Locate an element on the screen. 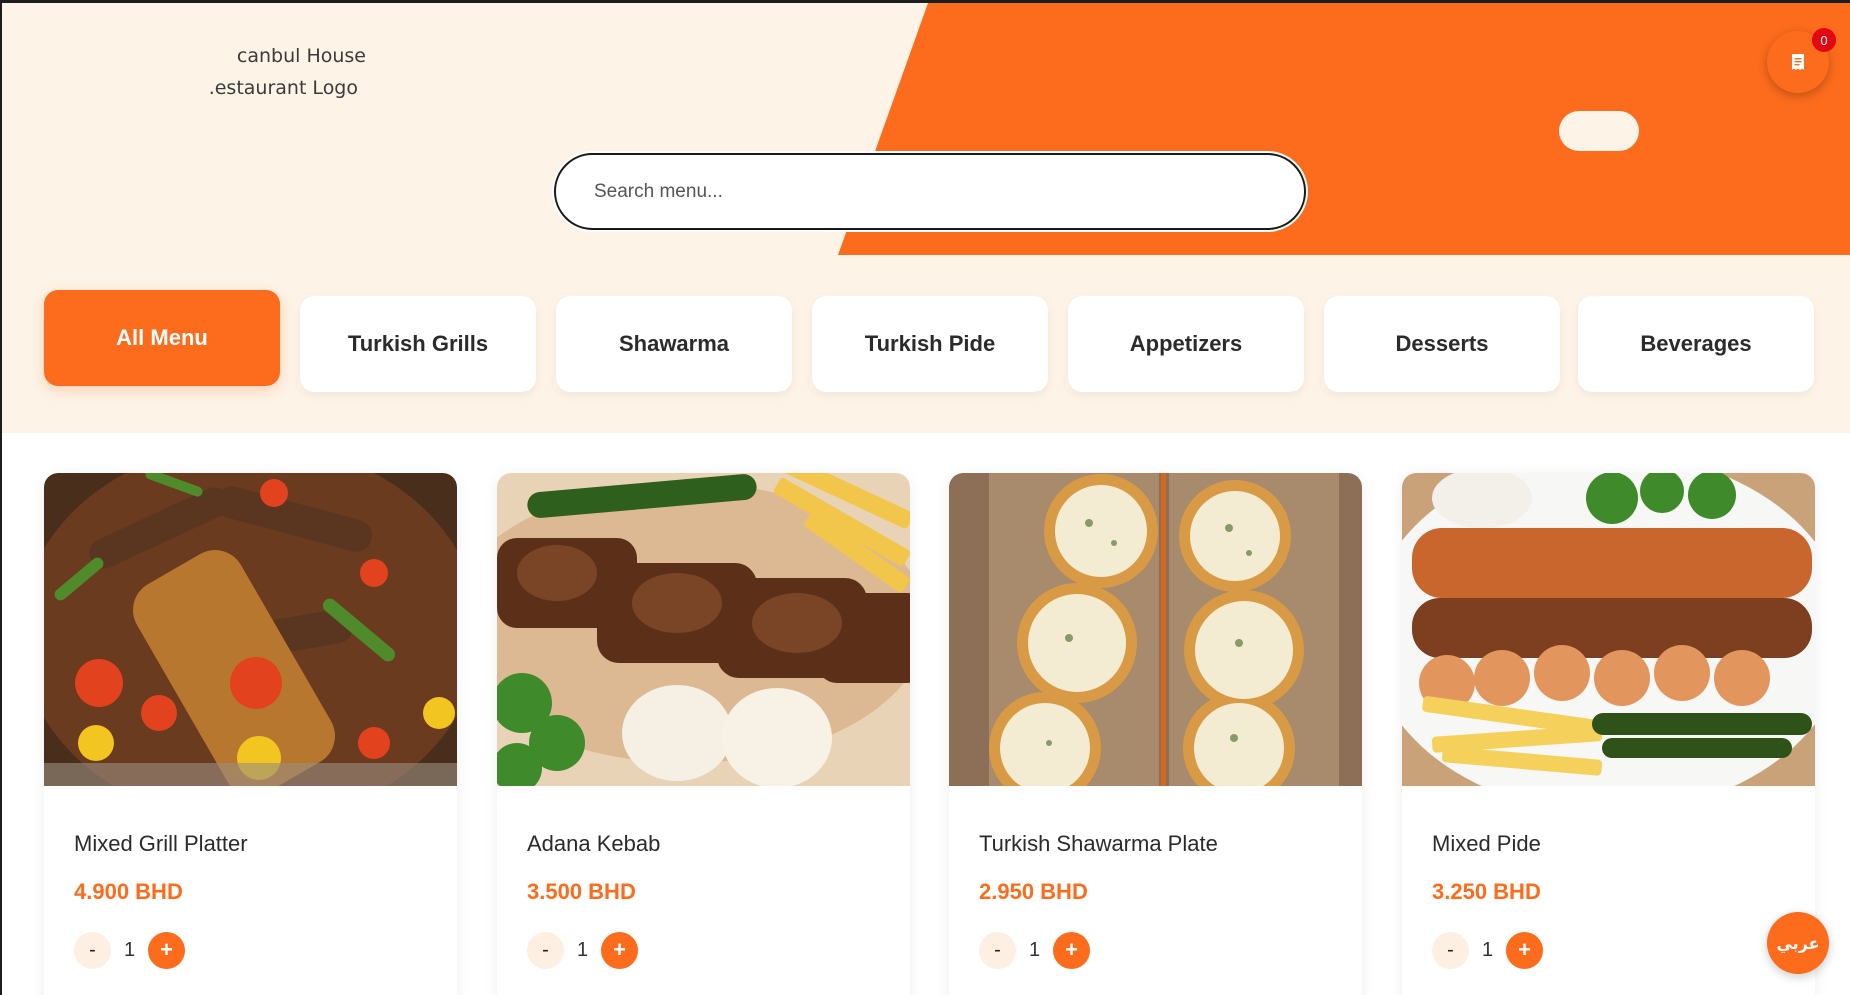 Image resolution: width=1850 pixels, height=995 pixels. tab-beverages: Beverages is located at coordinates (1696, 344).